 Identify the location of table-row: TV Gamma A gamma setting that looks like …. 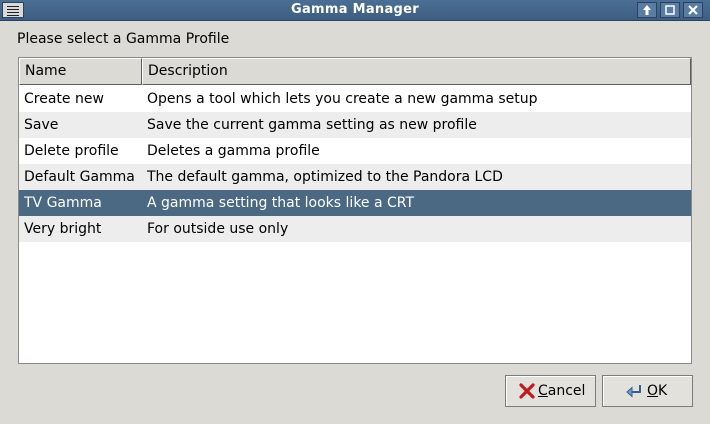
(355, 203).